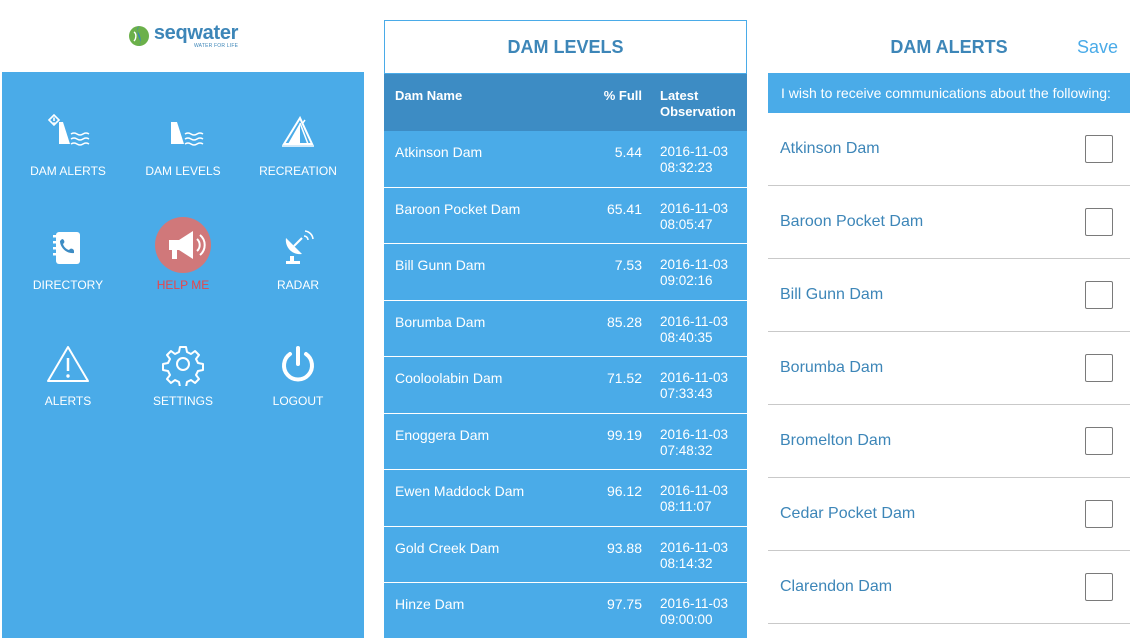  I want to click on table-row: Hinze Dam 97.75 2016-11-03 09:00:00, so click(565, 610).